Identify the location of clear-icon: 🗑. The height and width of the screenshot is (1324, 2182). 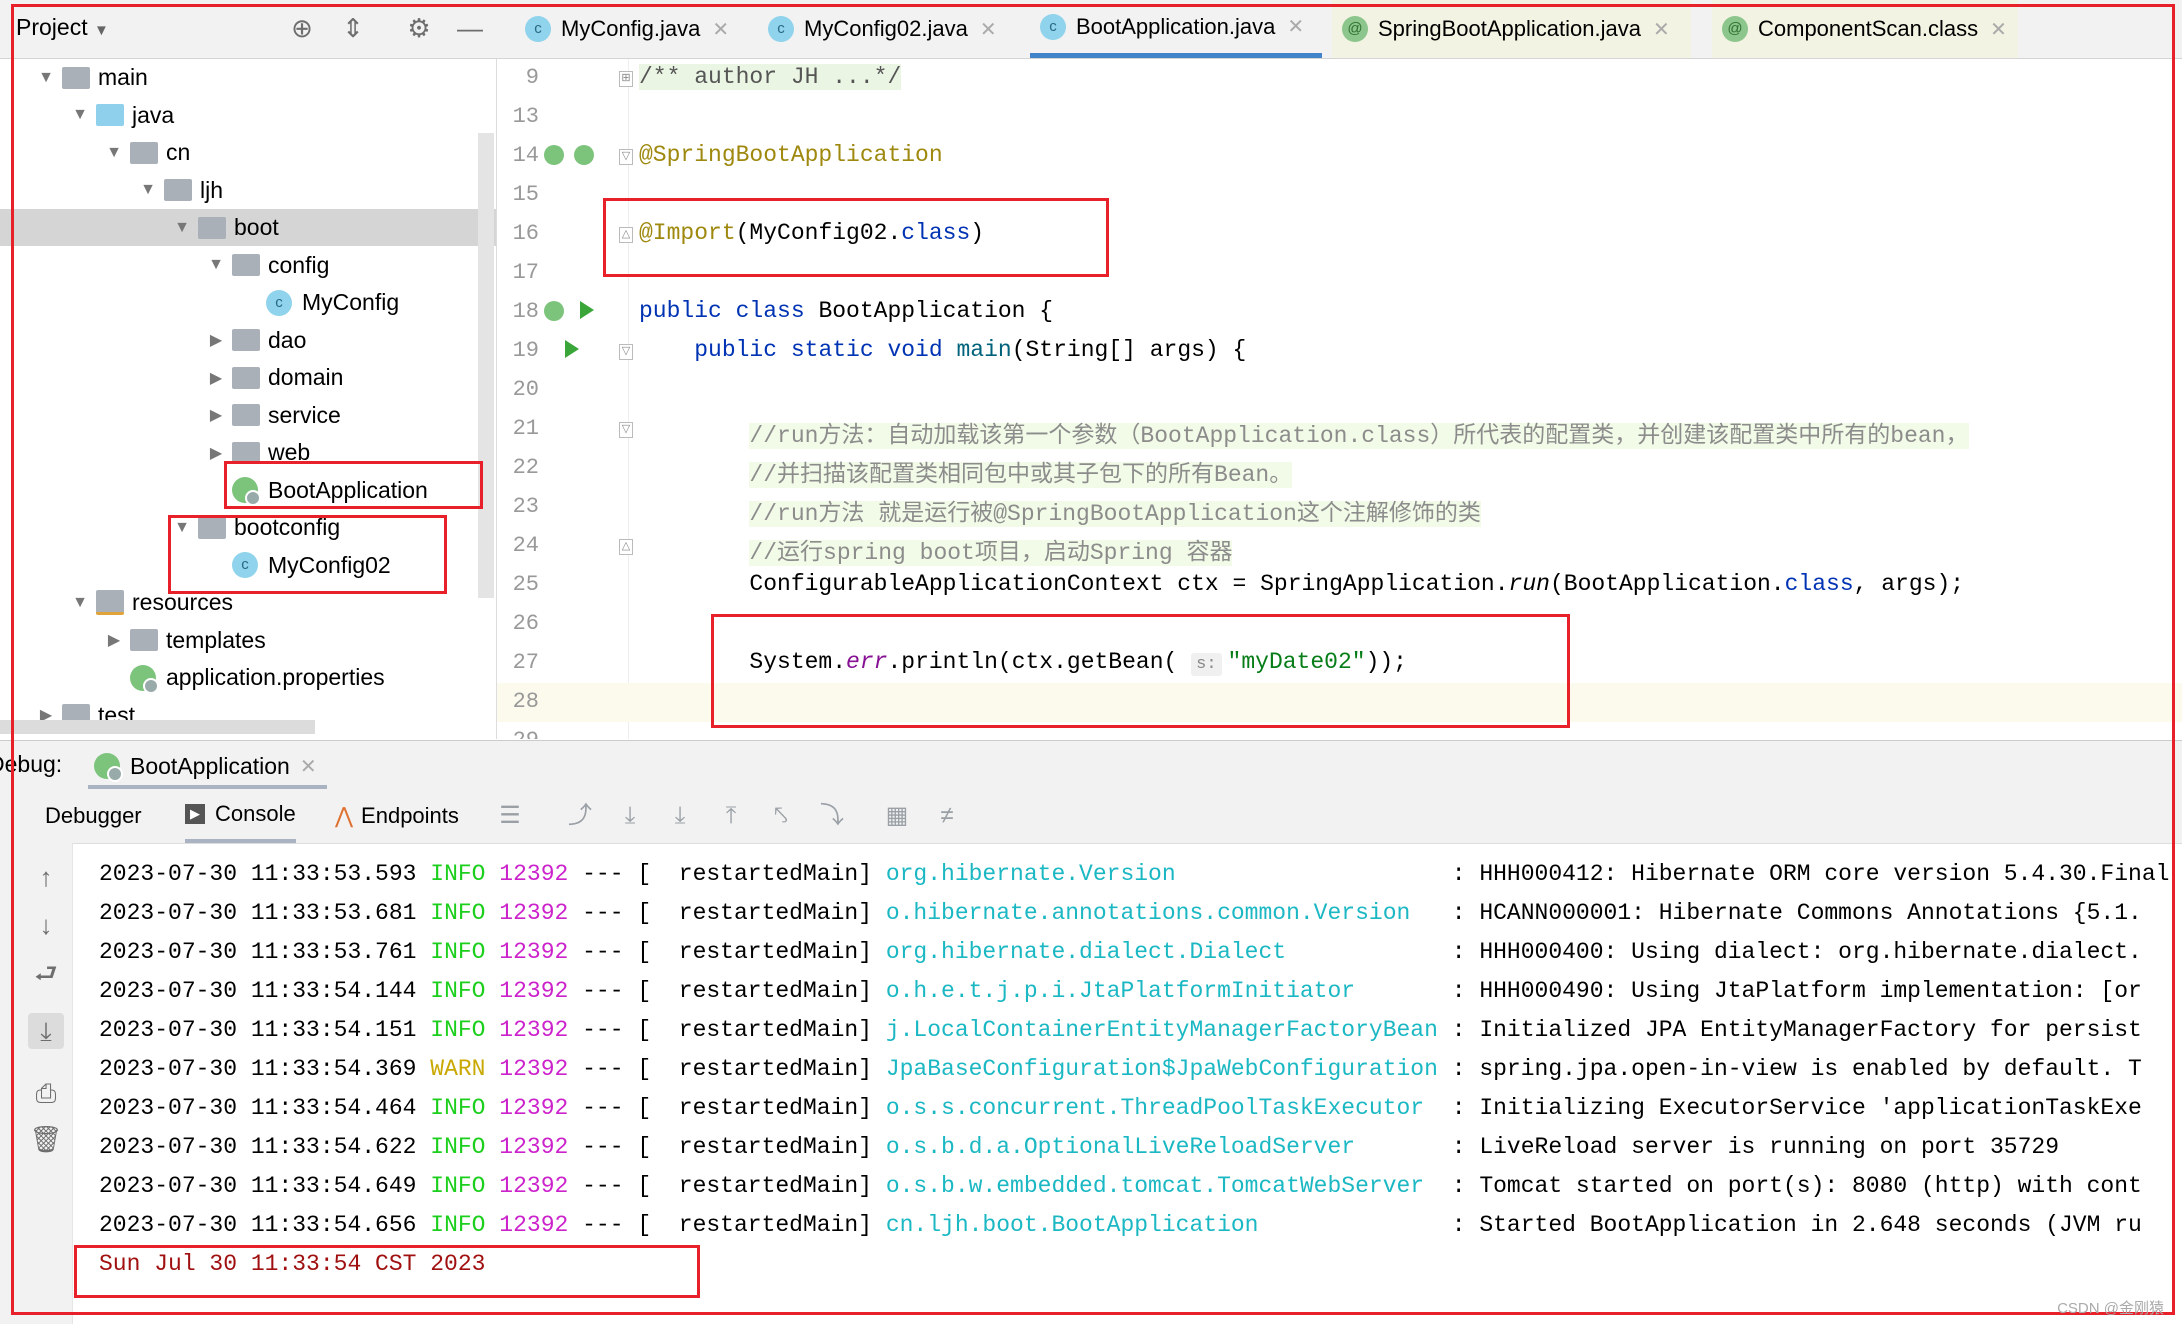
(46, 1139).